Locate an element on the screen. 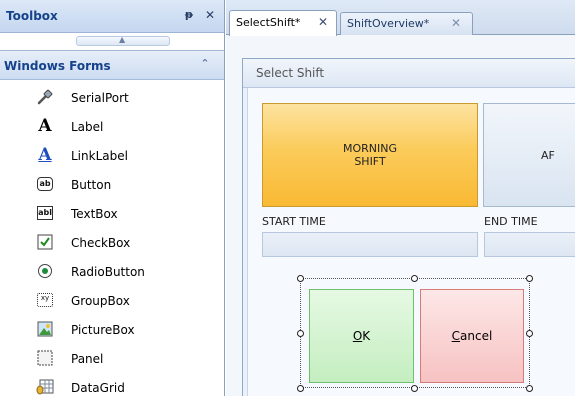 The image size is (575, 396). ok-rest: K is located at coordinates (366, 336).